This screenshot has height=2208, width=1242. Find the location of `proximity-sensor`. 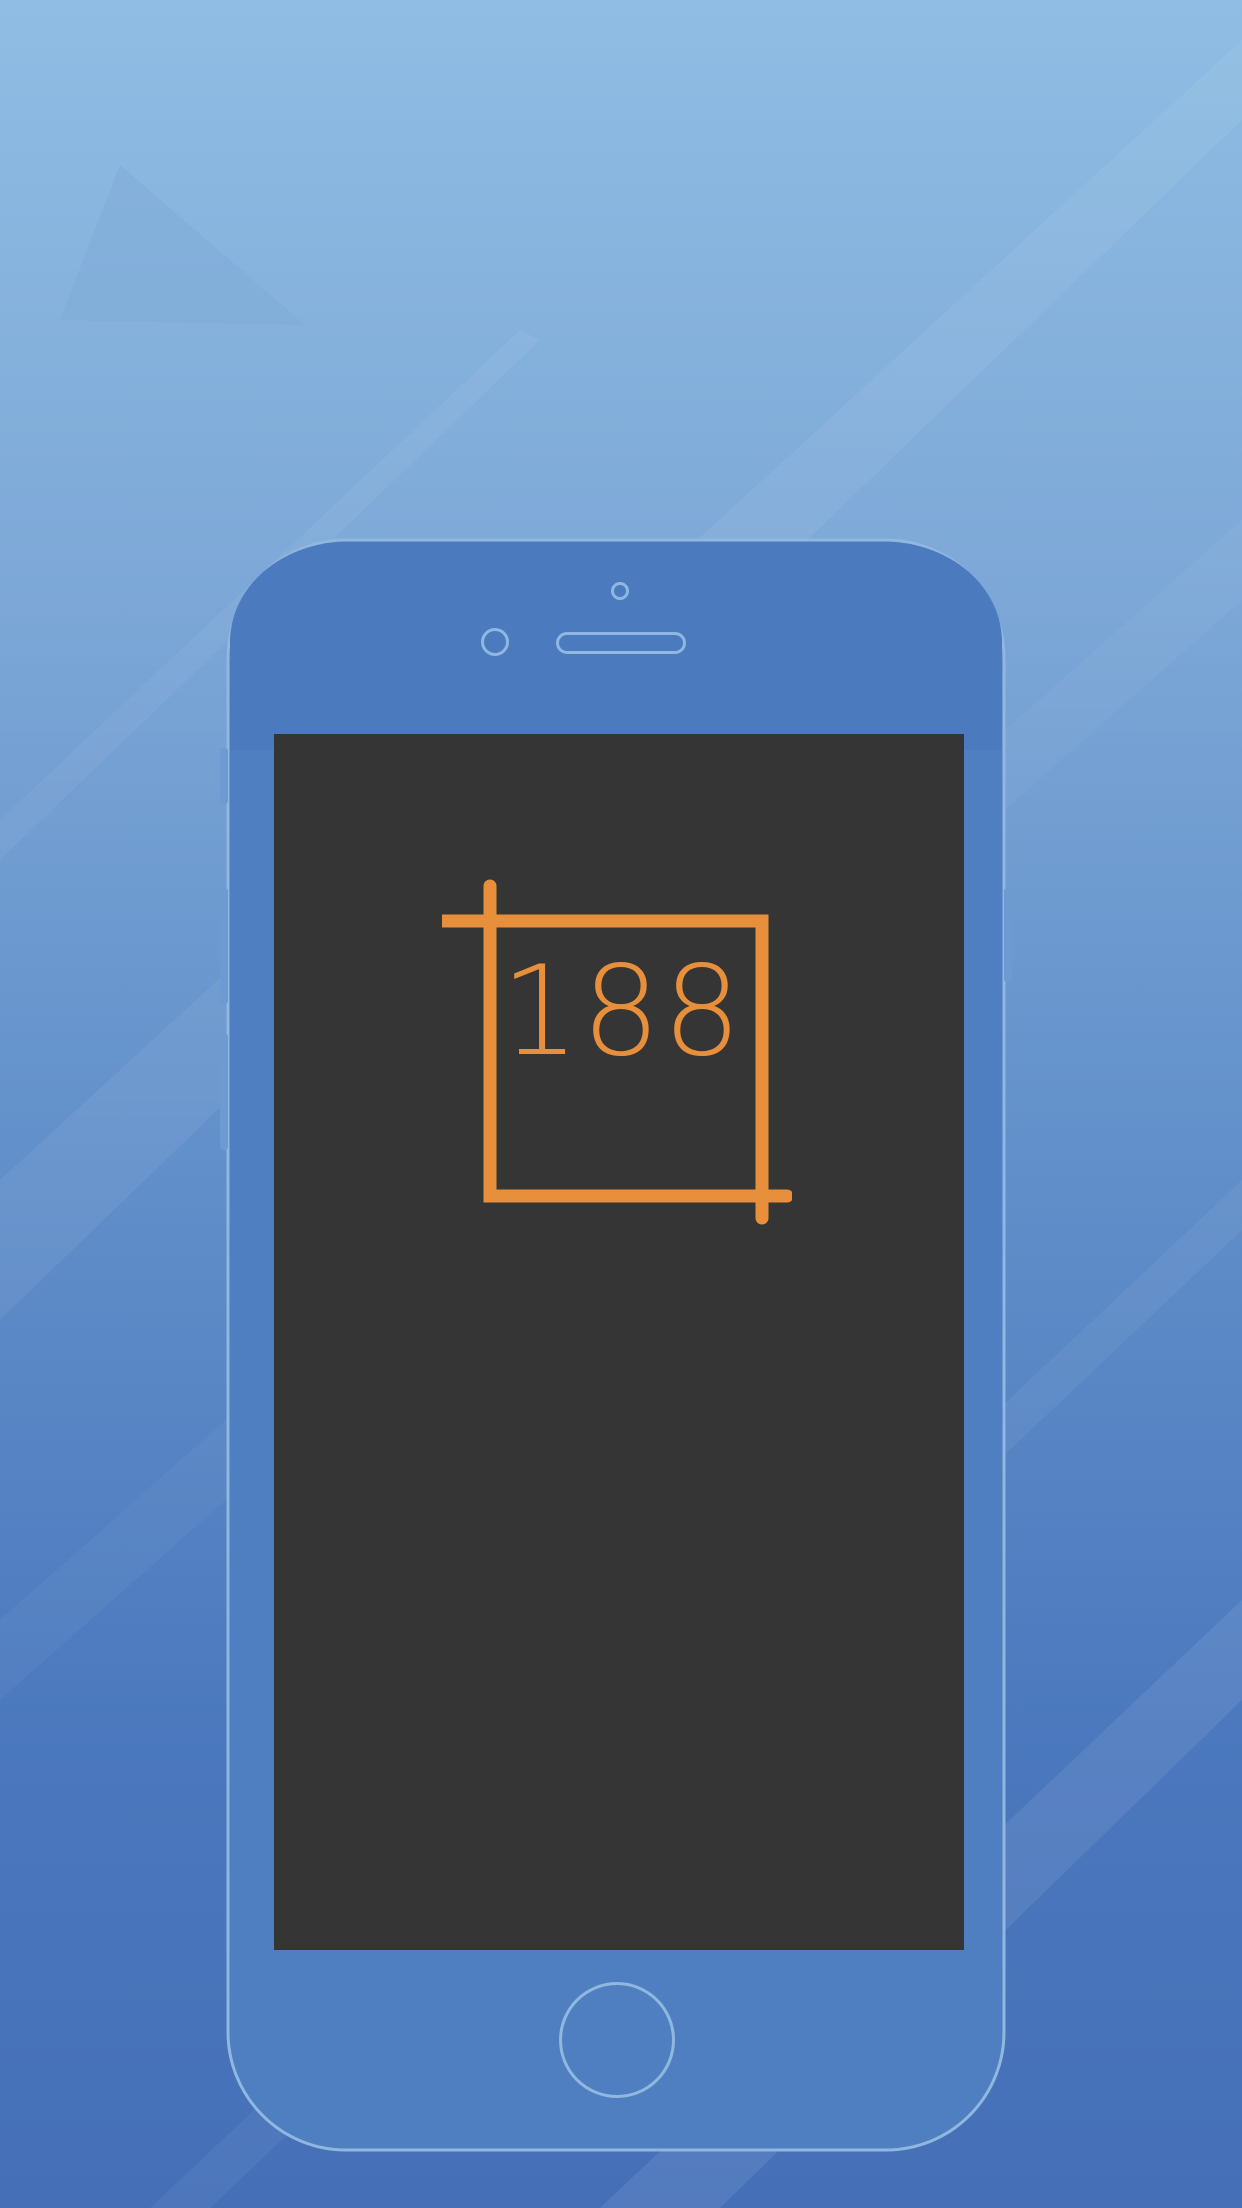

proximity-sensor is located at coordinates (620, 591).